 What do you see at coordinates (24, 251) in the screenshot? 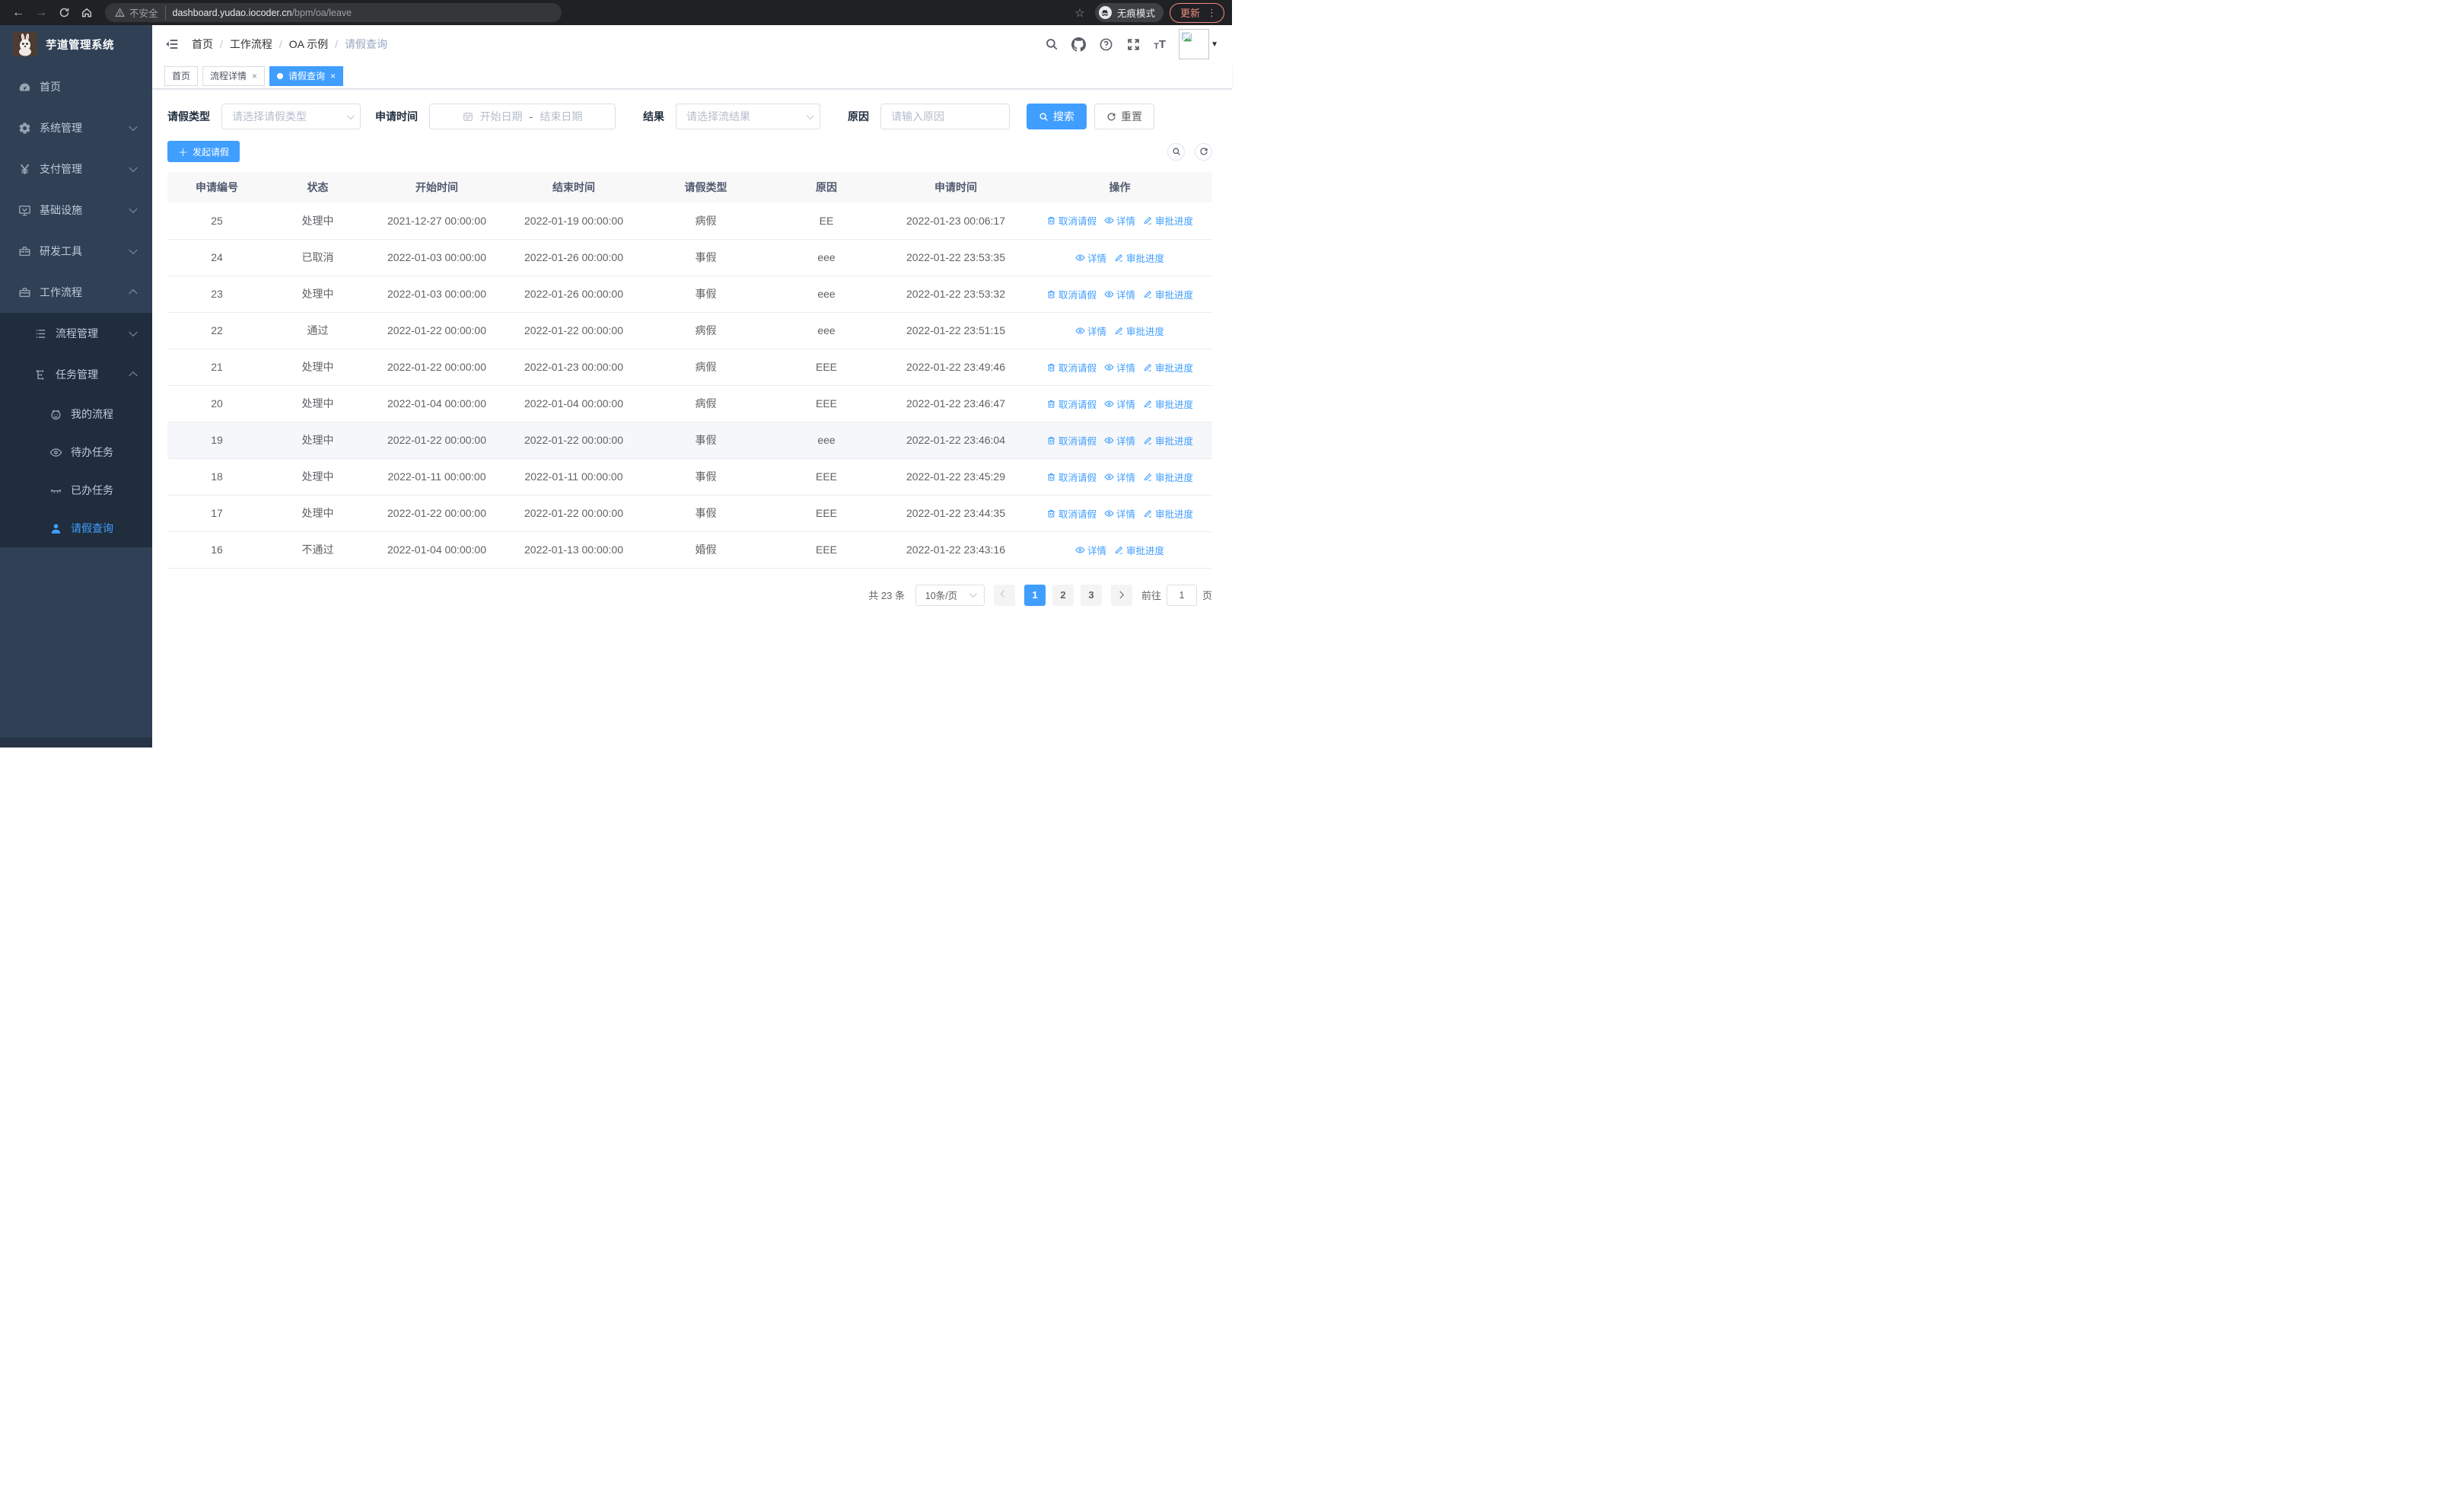
I see `toolbox-icon` at bounding box center [24, 251].